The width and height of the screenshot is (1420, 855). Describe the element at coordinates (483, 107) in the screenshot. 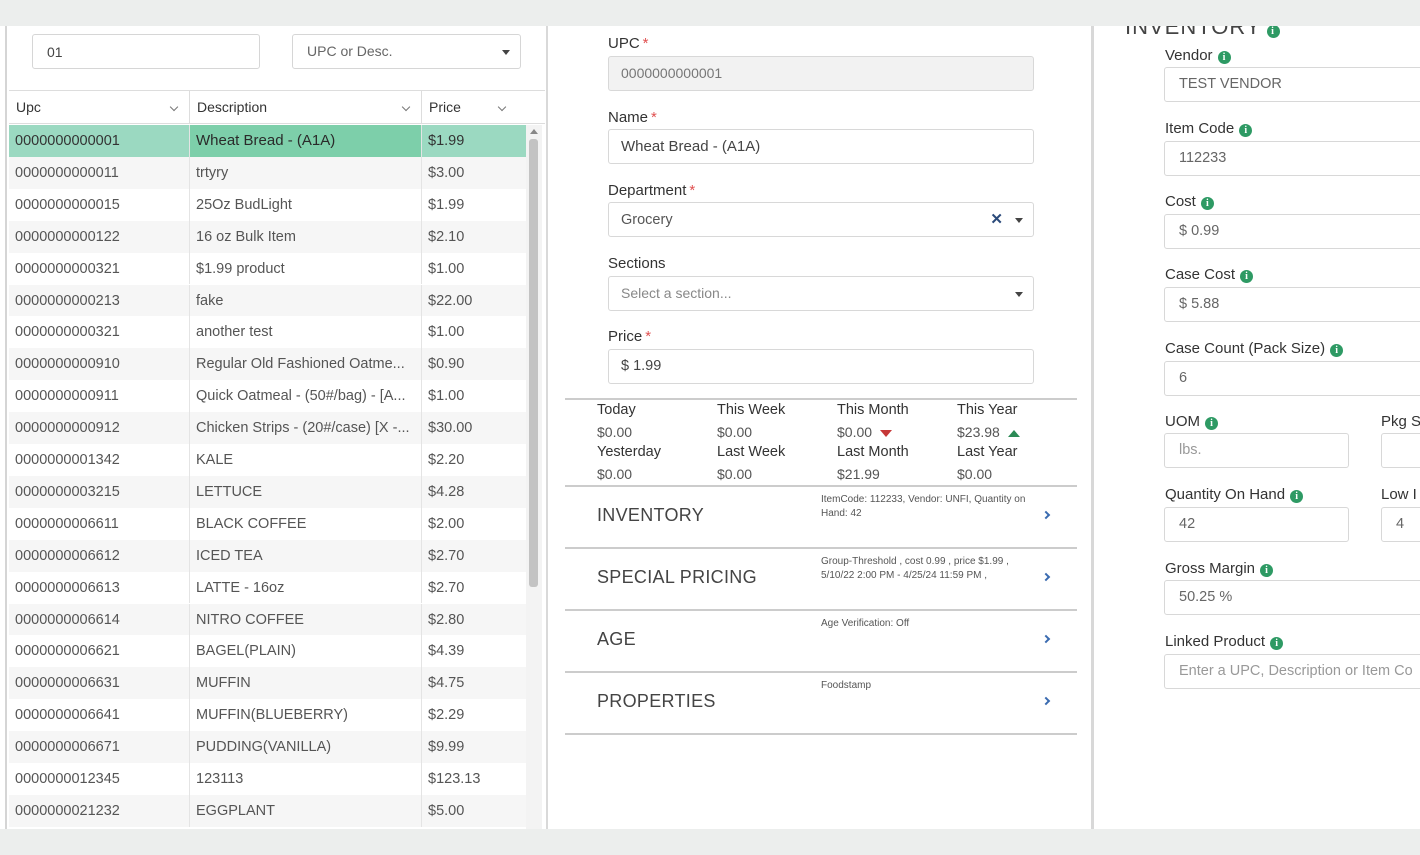

I see `column-header-price: Price` at that location.